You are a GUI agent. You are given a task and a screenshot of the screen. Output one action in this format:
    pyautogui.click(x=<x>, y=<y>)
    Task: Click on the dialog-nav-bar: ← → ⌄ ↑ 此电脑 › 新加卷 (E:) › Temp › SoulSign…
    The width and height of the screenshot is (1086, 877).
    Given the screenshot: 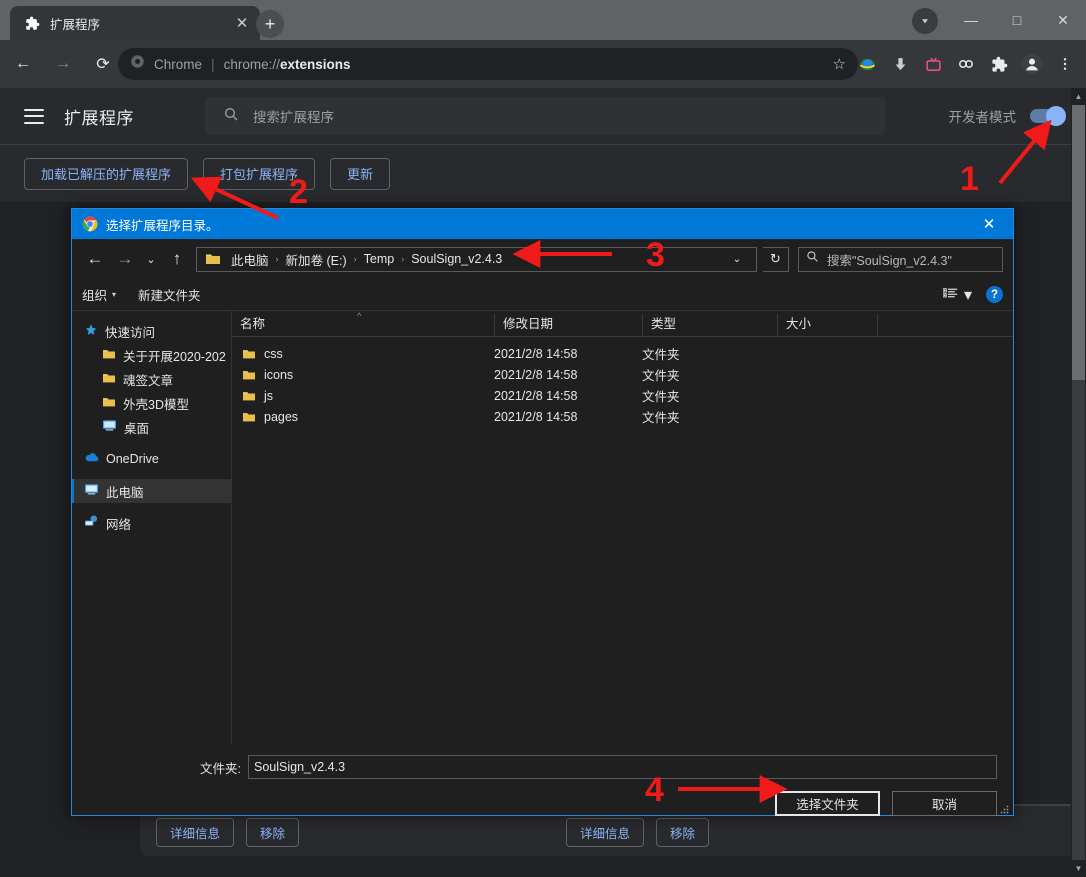 What is the action you would take?
    pyautogui.click(x=542, y=259)
    